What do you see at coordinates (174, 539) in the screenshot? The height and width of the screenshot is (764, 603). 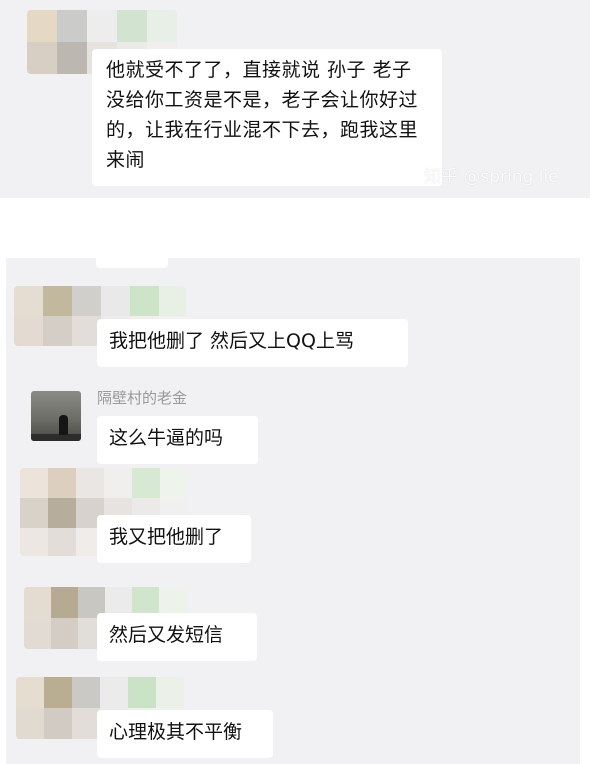 I see `message-bubble: 我又把他删了` at bounding box center [174, 539].